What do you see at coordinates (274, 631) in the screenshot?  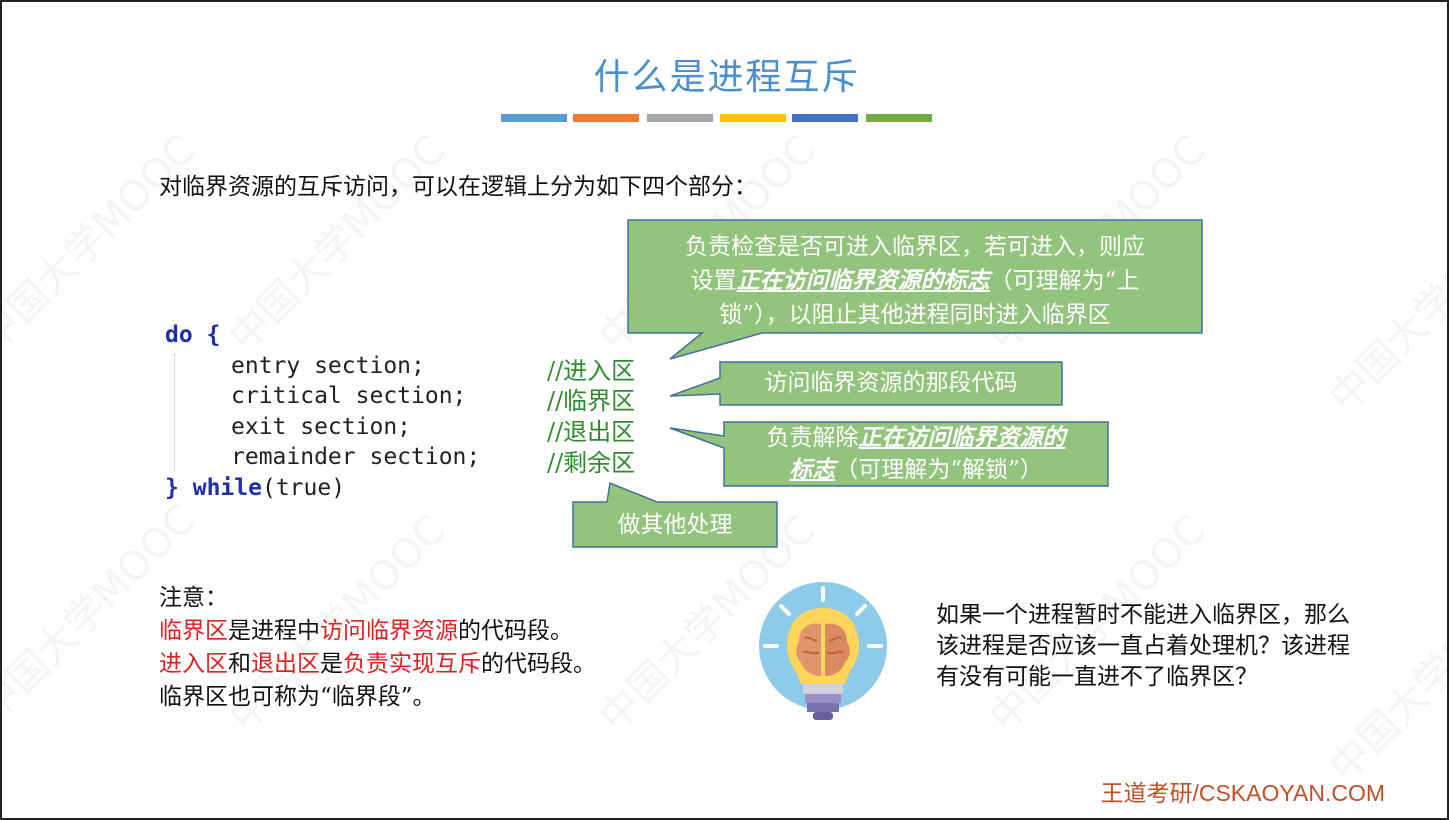 I see `note-text: 是进程中` at bounding box center [274, 631].